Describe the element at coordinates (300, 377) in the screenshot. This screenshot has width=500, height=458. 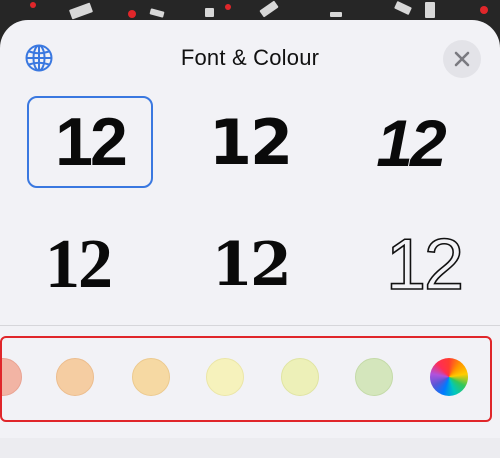
I see `colour-swatch-lime` at that location.